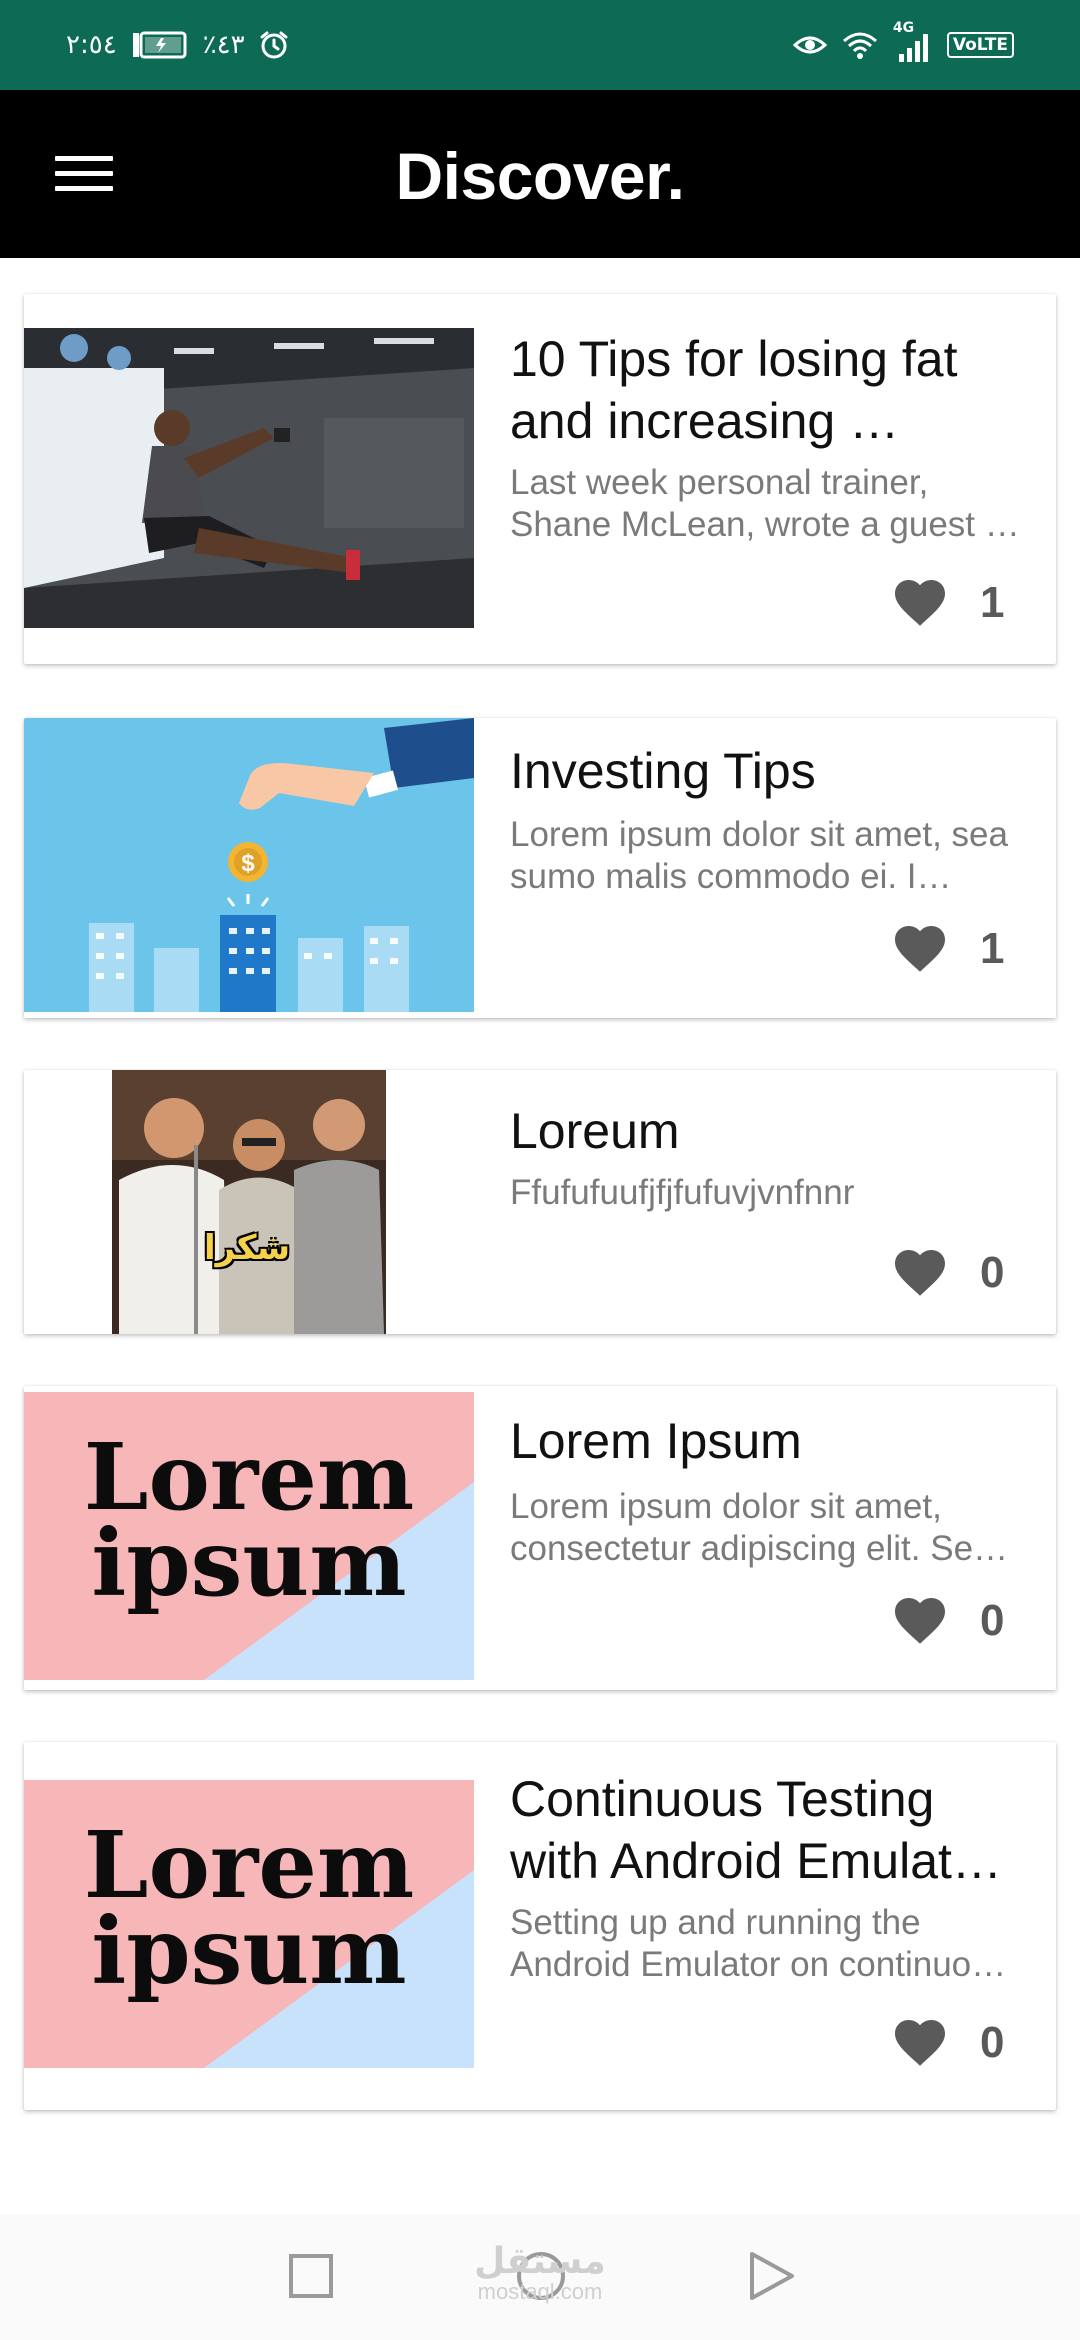 This screenshot has width=1080, height=2340. What do you see at coordinates (160, 45) in the screenshot?
I see `battery-icon` at bounding box center [160, 45].